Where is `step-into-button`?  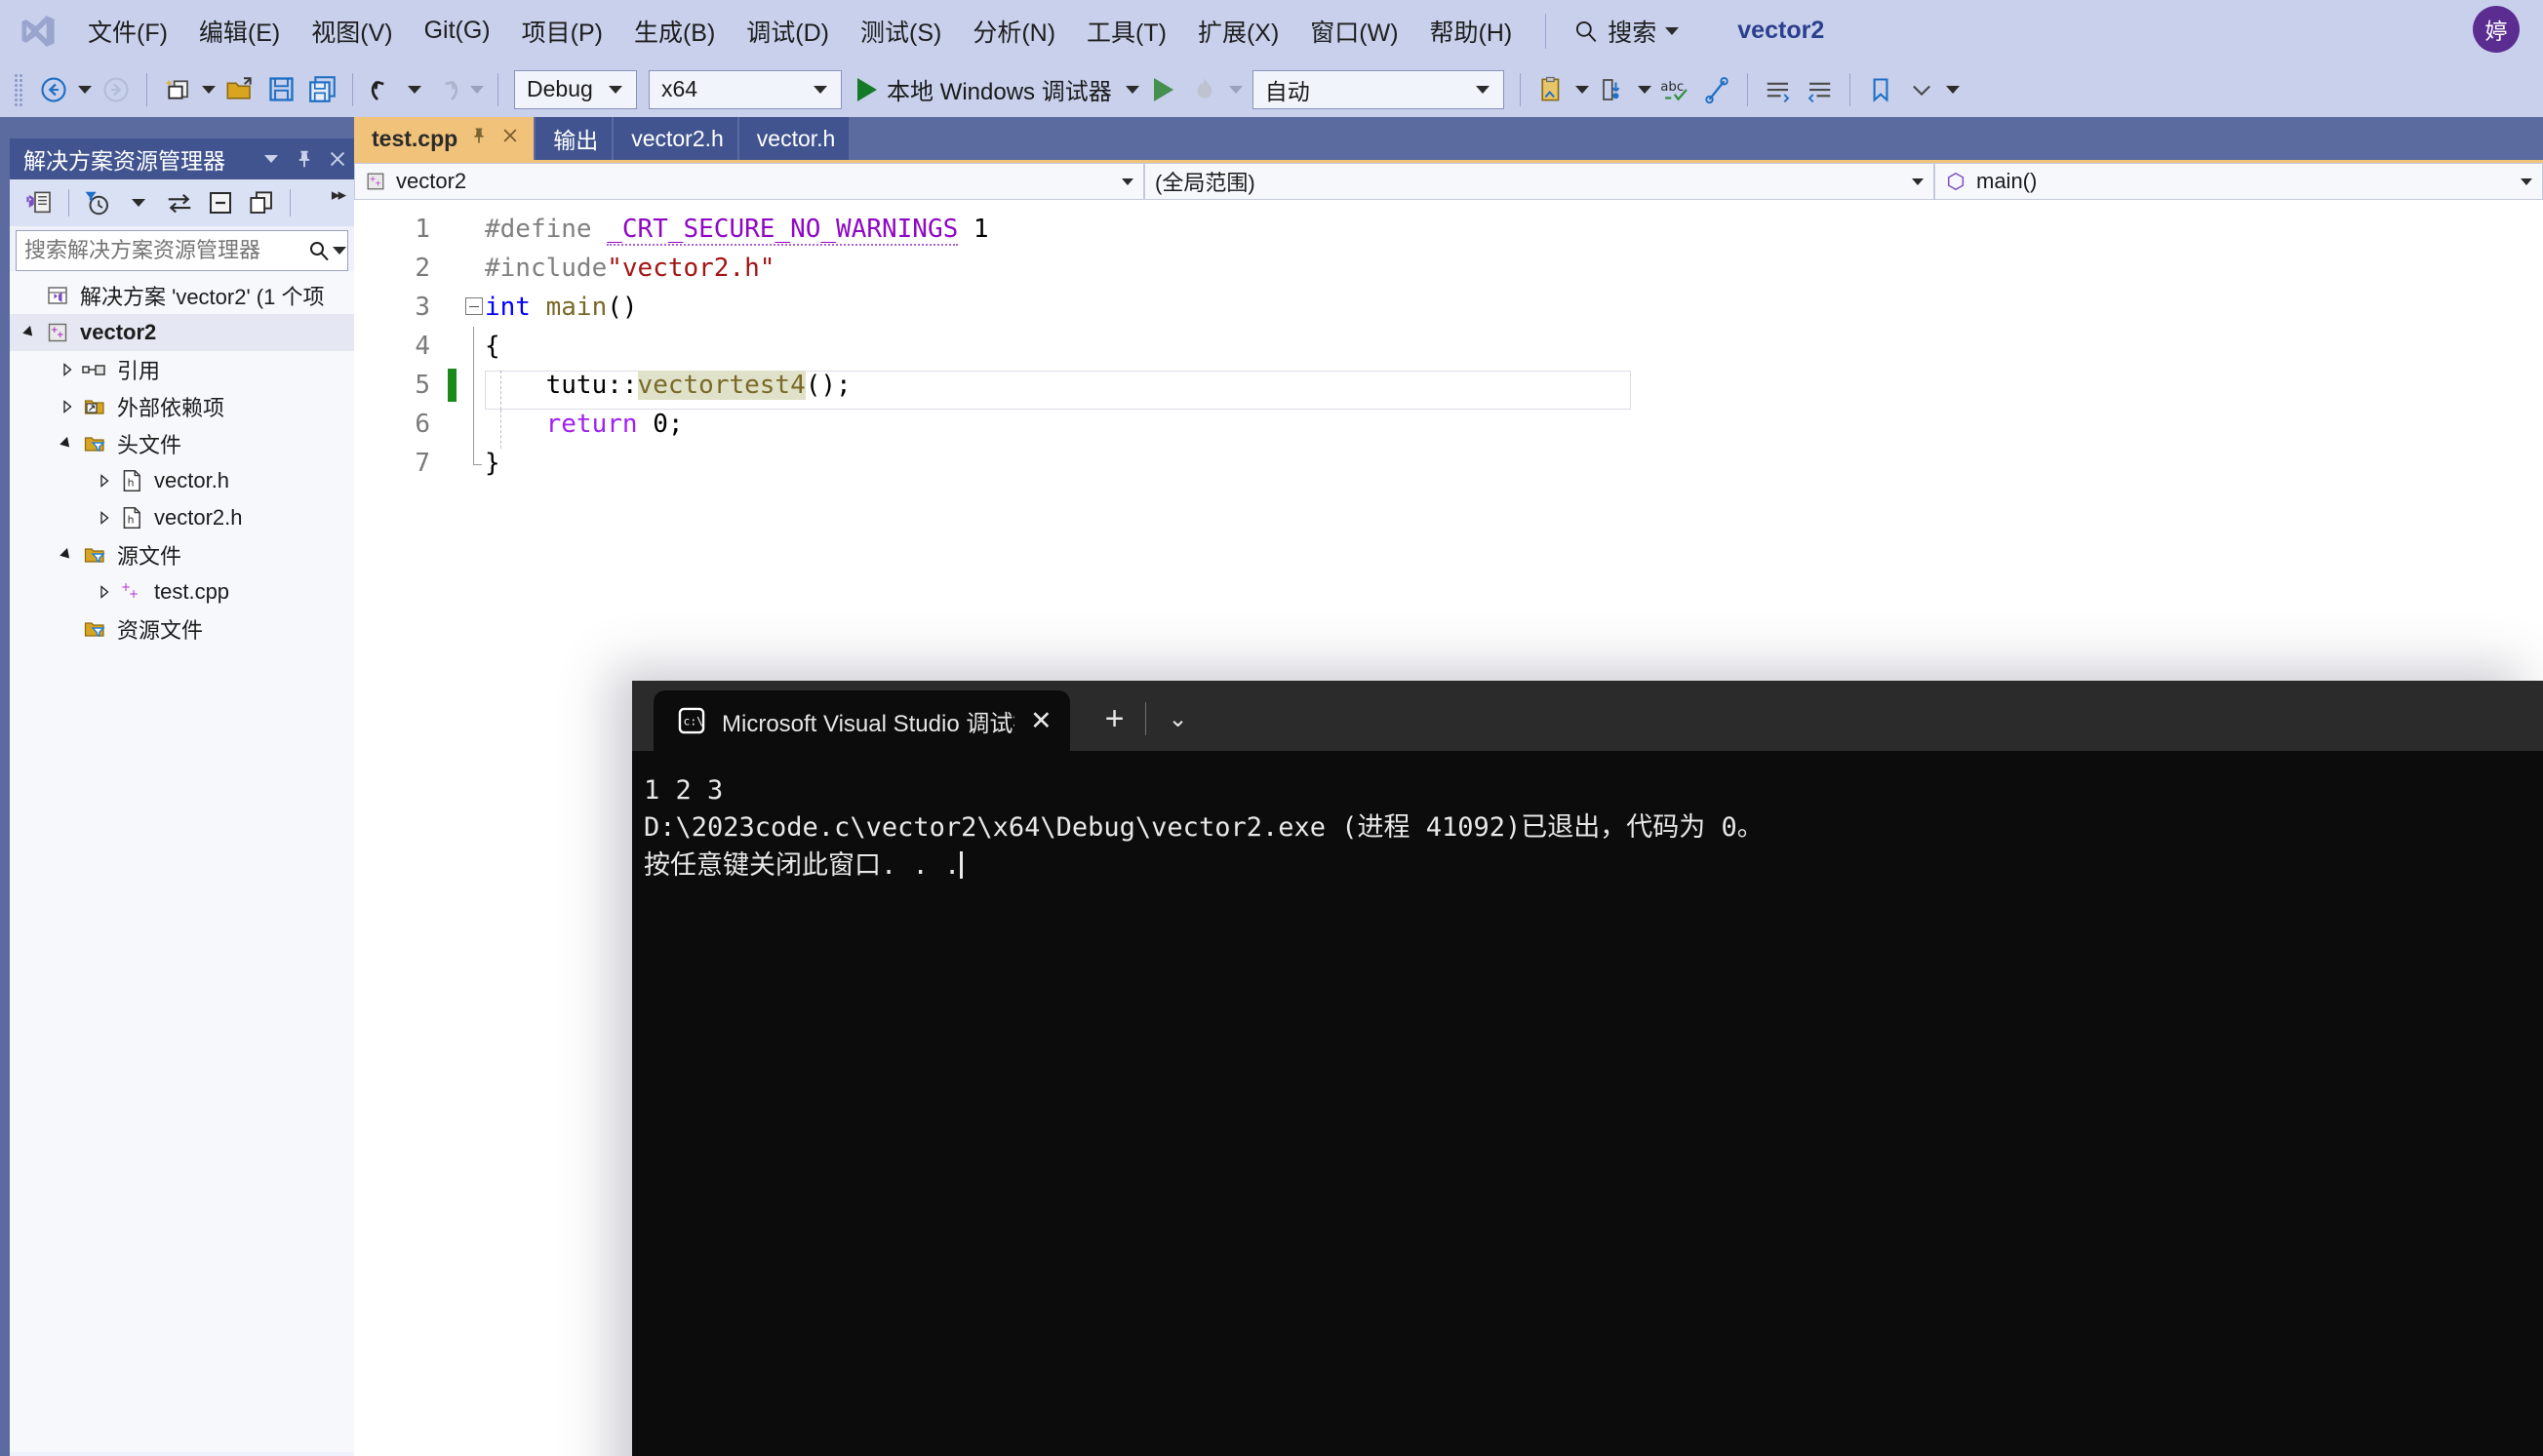 step-into-button is located at coordinates (1613, 89).